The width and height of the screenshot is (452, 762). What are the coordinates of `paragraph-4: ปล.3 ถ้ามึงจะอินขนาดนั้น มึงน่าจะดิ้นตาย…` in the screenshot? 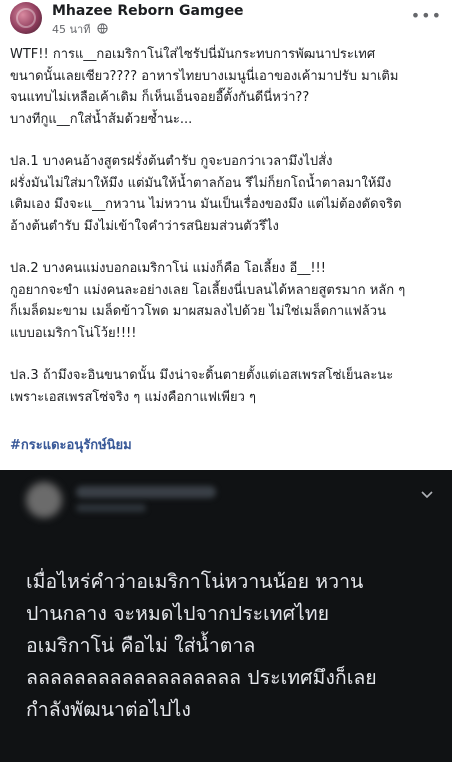 It's located at (227, 386).